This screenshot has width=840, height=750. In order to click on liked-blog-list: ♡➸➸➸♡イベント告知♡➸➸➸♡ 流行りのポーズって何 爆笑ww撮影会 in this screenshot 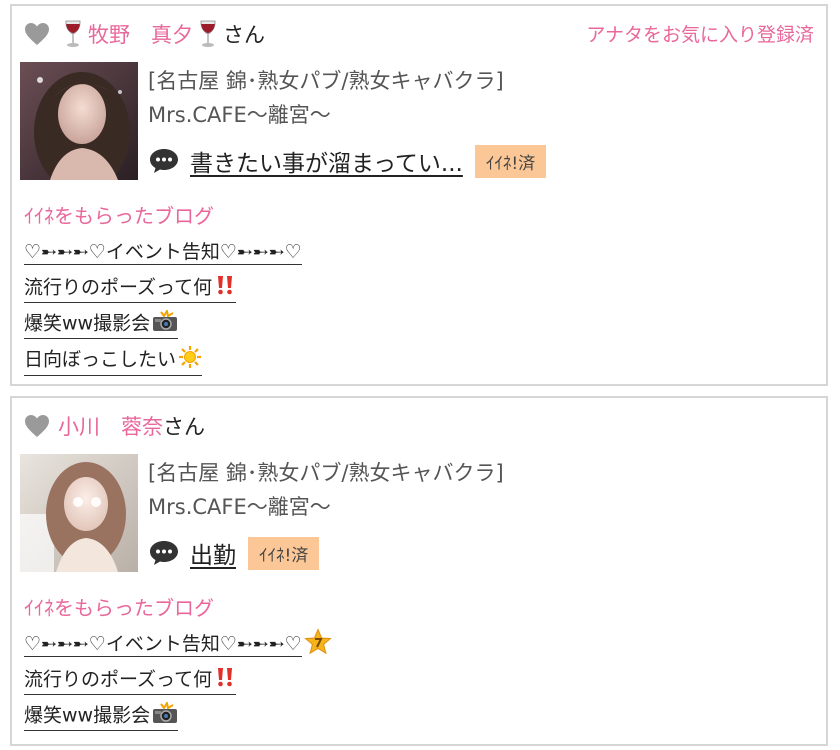, I will do `click(178, 680)`.